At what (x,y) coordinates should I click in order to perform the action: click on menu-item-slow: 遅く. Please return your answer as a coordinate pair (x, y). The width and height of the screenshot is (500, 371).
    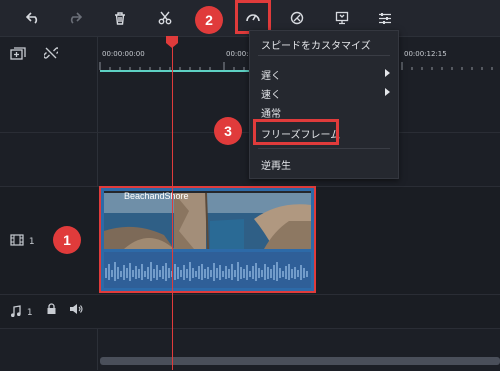
    Looking at the image, I should click on (271, 74).